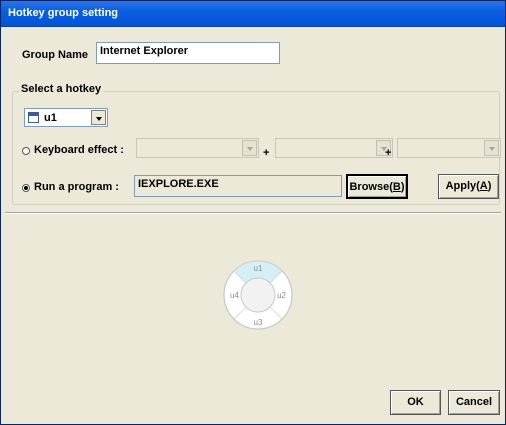 Image resolution: width=506 pixels, height=425 pixels. I want to click on wheel-label-right: u2, so click(281, 295).